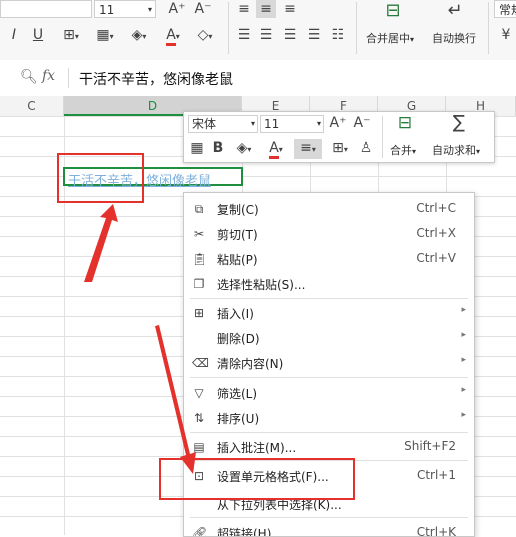 The image size is (516, 537). I want to click on arrow-down-icon, so click(172, 399).